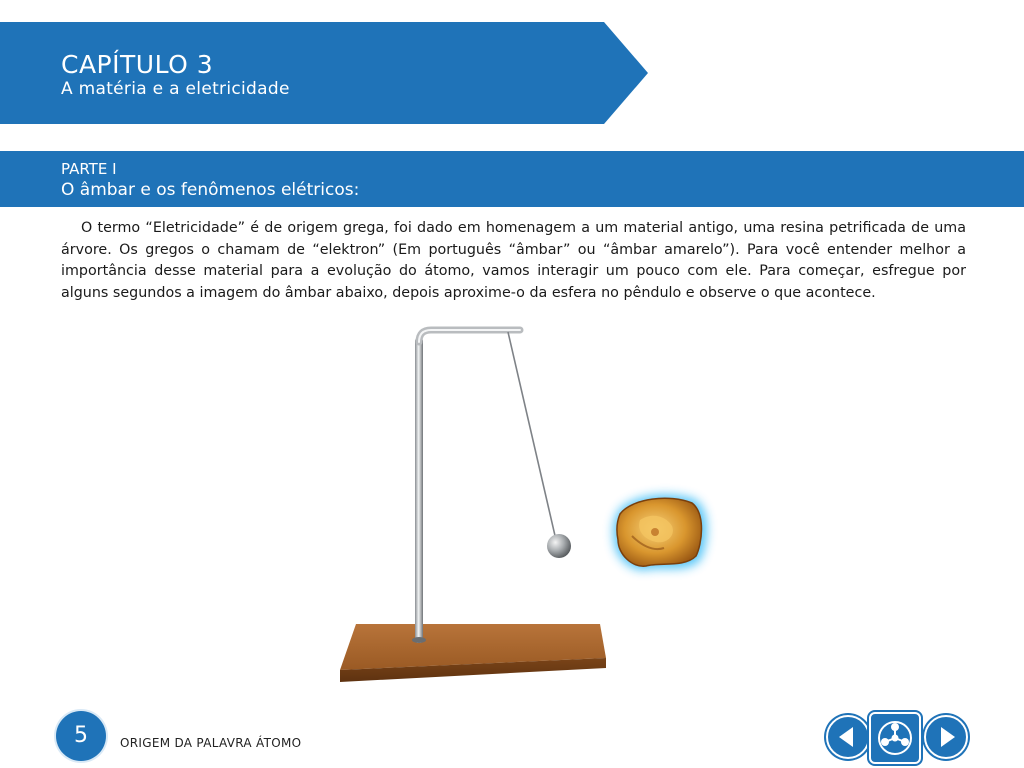 This screenshot has height=768, width=1024. Describe the element at coordinates (81, 736) in the screenshot. I see `page-number-badge: 5` at that location.